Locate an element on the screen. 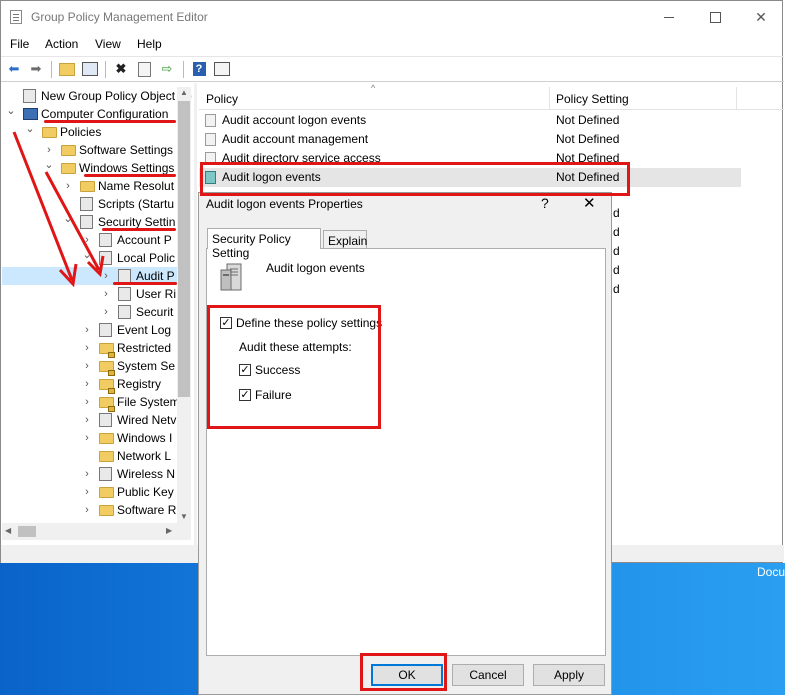 Image resolution: width=785 pixels, height=695 pixels. annotation-arrows is located at coordinates (58, 209).